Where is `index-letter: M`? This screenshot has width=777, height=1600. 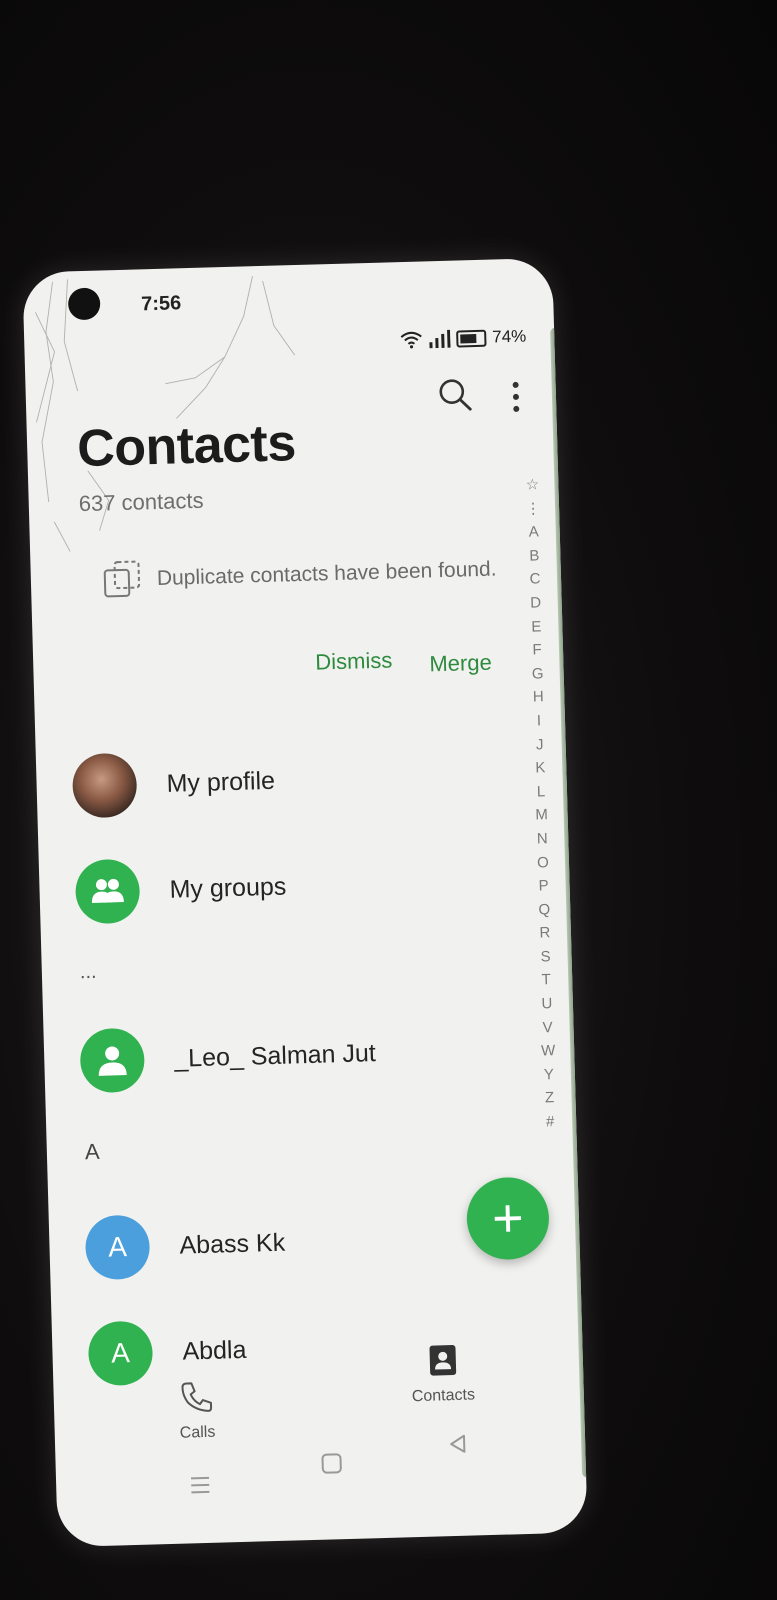 index-letter: M is located at coordinates (541, 816).